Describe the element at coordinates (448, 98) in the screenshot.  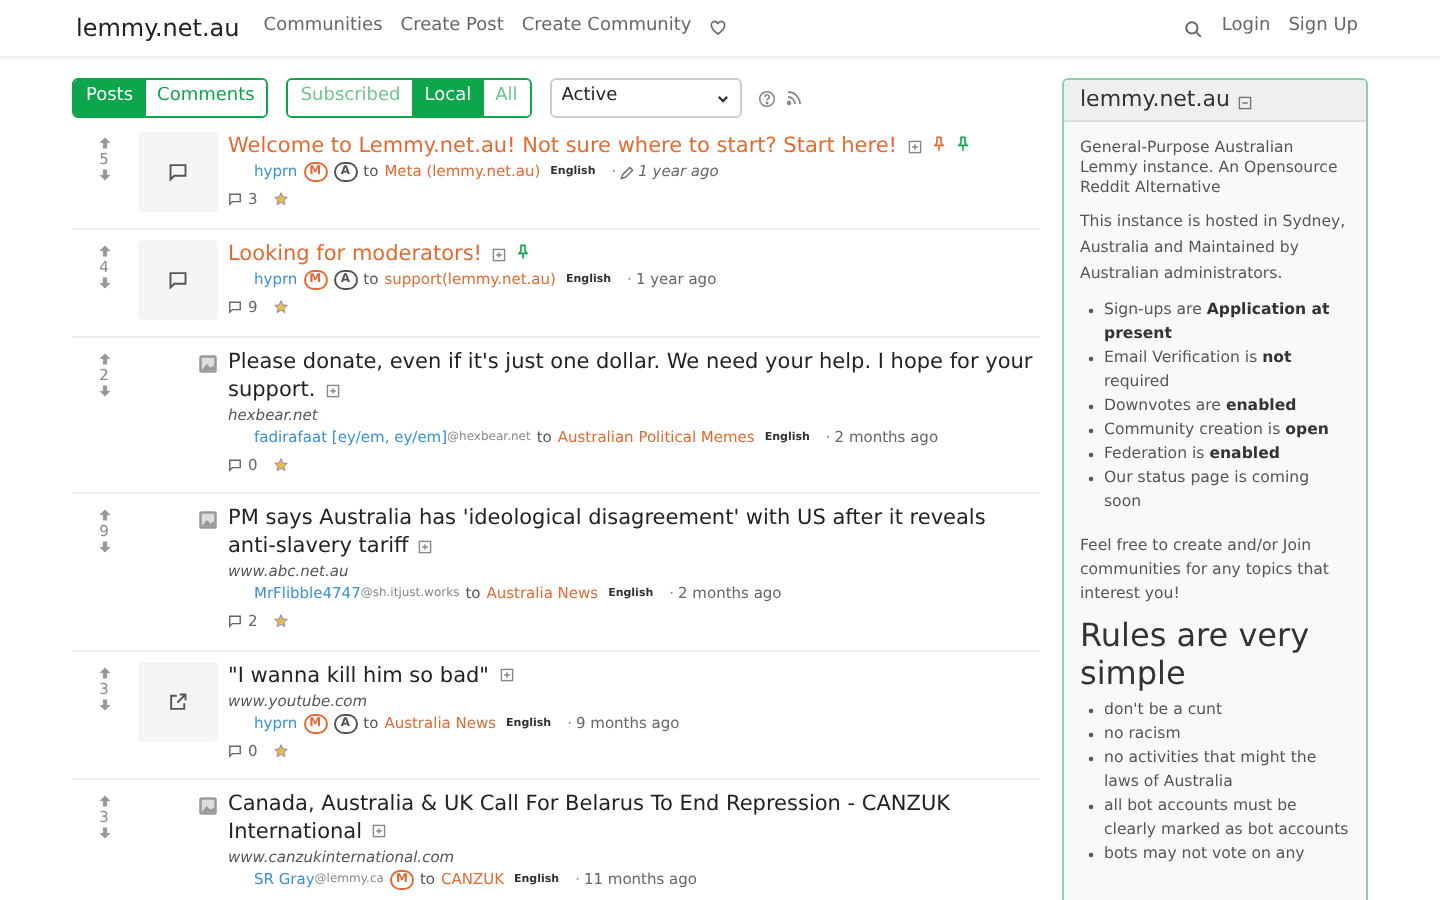
I see `tab: Local` at that location.